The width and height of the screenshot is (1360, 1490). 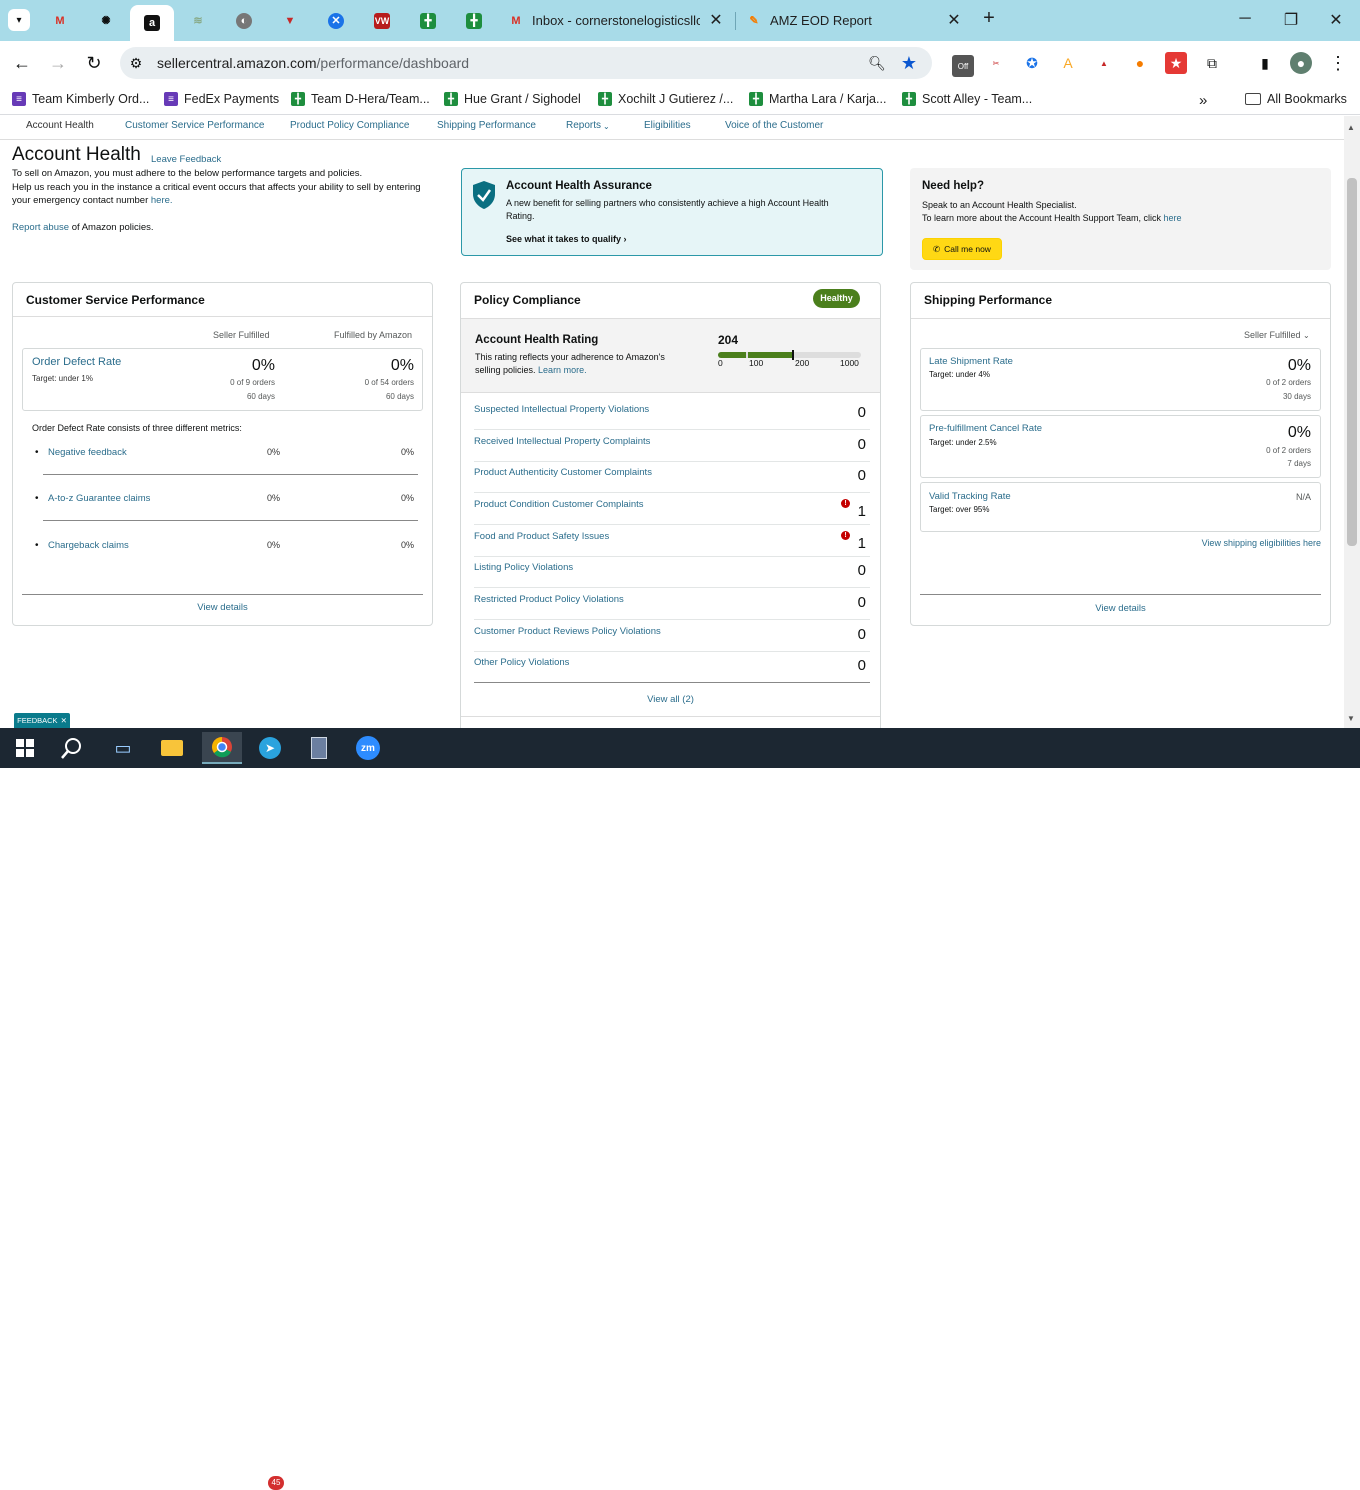 What do you see at coordinates (549, 599) in the screenshot?
I see `policy-row-label: Restricted Product Policy Violations` at bounding box center [549, 599].